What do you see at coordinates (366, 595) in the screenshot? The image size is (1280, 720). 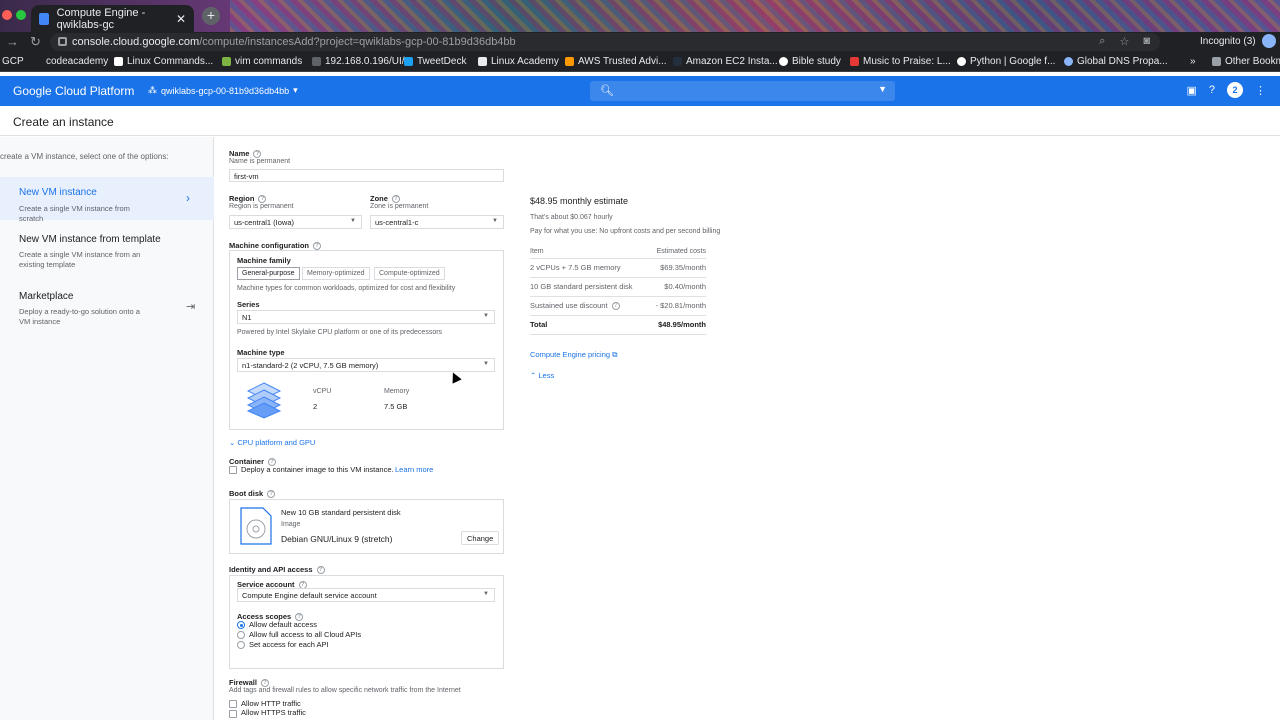 I see `service-account-select: Compute Engine default service account ▼` at bounding box center [366, 595].